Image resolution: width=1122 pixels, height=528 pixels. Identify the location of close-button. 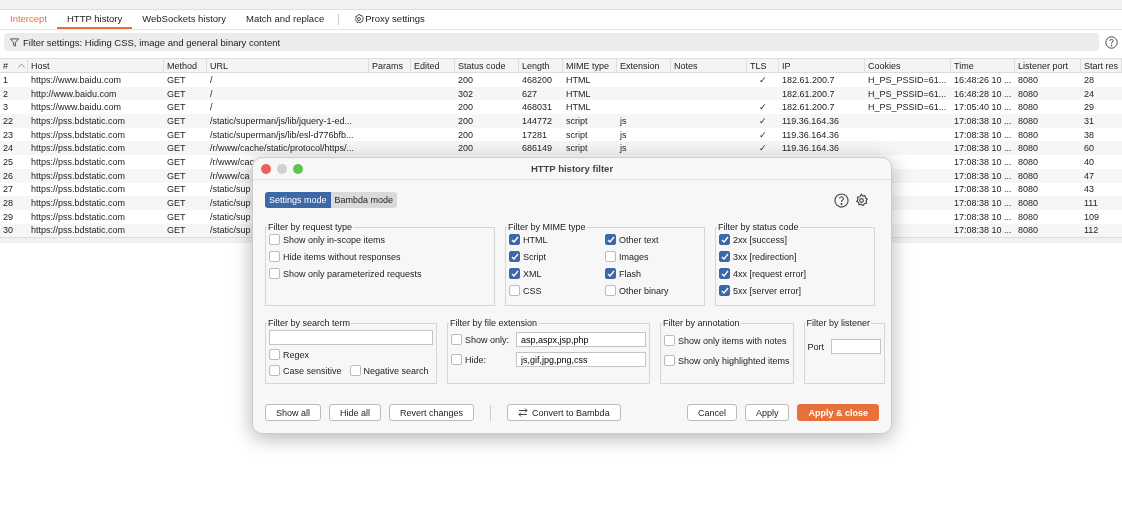
(266, 168).